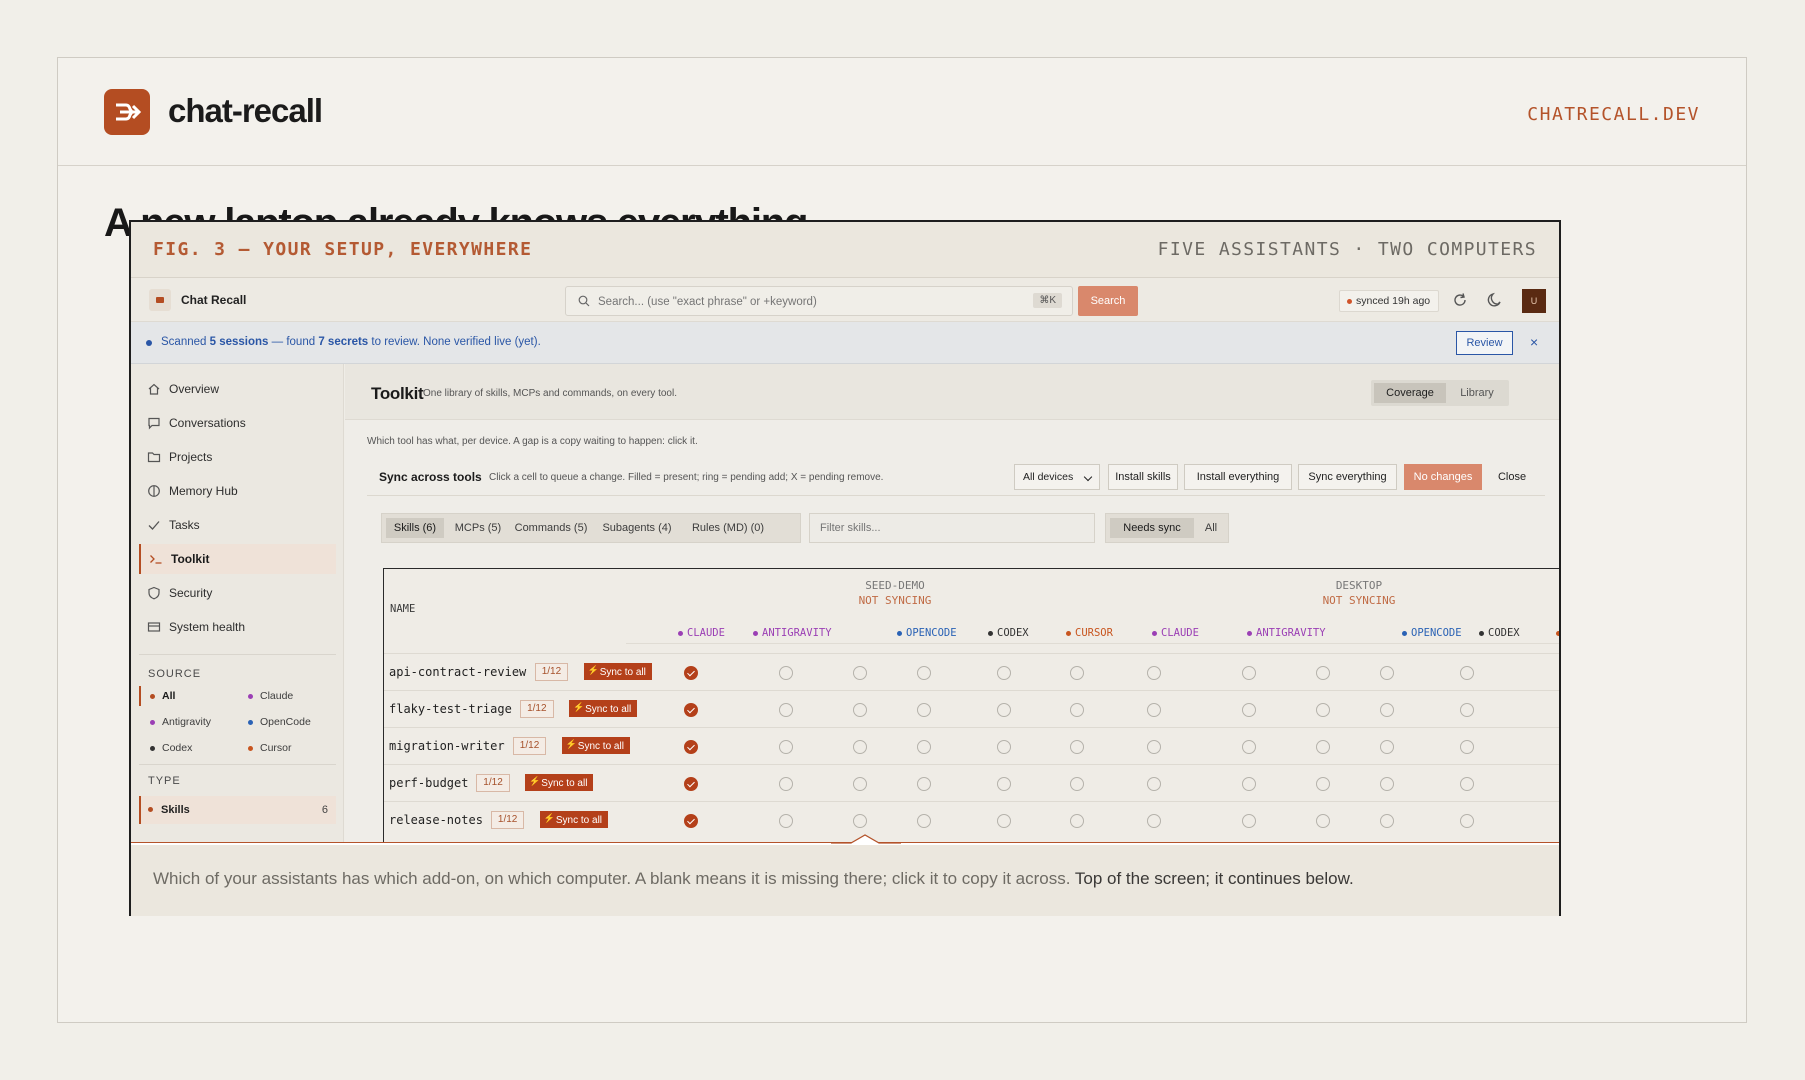 The image size is (1805, 1080). I want to click on tab-skills: Skills (6), so click(415, 528).